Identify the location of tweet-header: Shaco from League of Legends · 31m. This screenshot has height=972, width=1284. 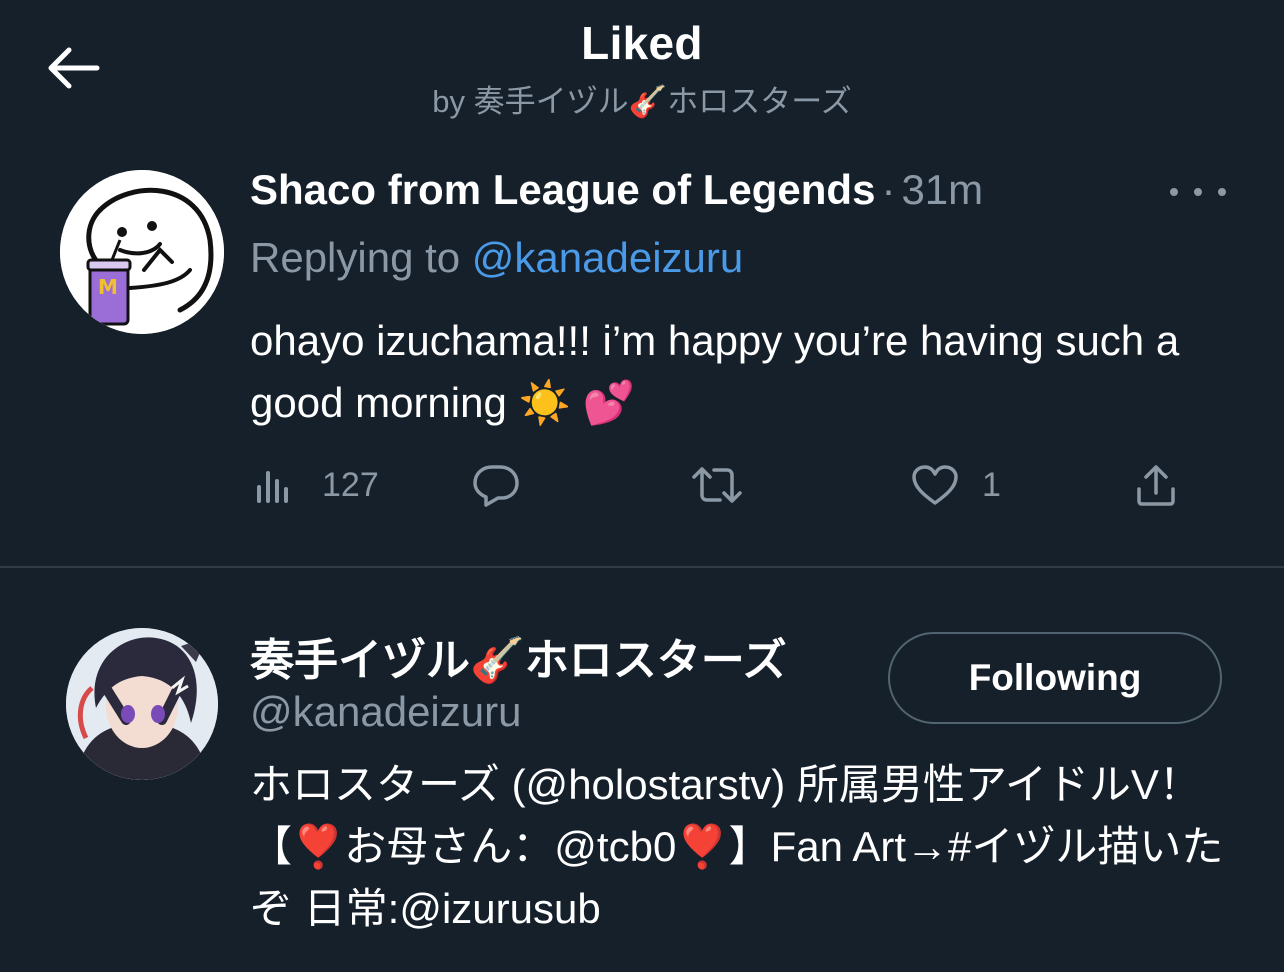
(616, 190).